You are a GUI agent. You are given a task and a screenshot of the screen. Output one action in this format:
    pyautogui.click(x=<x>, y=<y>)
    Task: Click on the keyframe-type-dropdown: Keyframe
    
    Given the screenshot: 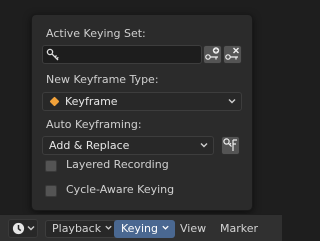 What is the action you would take?
    pyautogui.click(x=142, y=101)
    